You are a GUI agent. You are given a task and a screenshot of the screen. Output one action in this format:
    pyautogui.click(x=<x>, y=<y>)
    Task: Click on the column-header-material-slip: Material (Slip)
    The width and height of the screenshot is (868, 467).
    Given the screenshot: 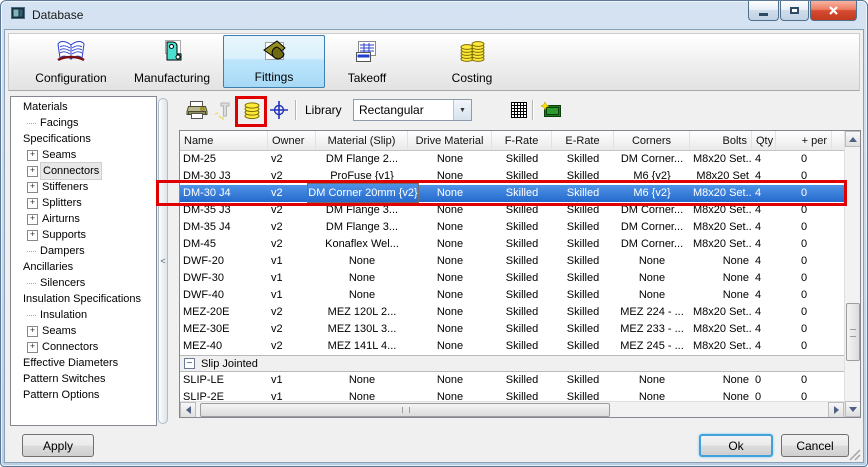 What is the action you would take?
    pyautogui.click(x=362, y=140)
    